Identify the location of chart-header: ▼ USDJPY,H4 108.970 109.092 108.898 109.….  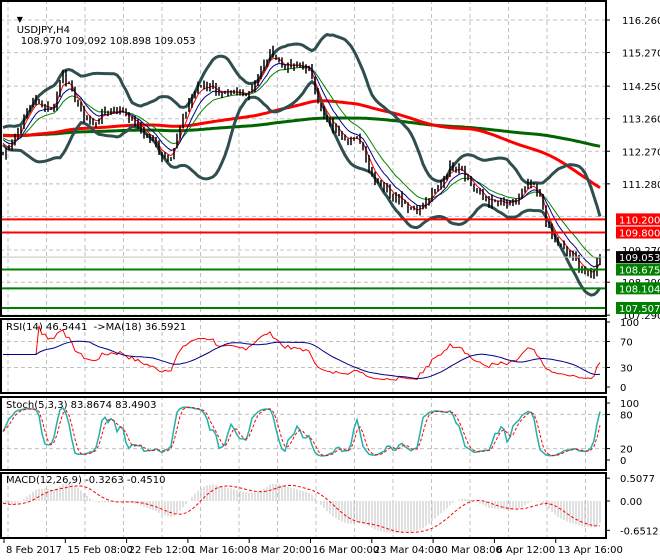
(100, 30).